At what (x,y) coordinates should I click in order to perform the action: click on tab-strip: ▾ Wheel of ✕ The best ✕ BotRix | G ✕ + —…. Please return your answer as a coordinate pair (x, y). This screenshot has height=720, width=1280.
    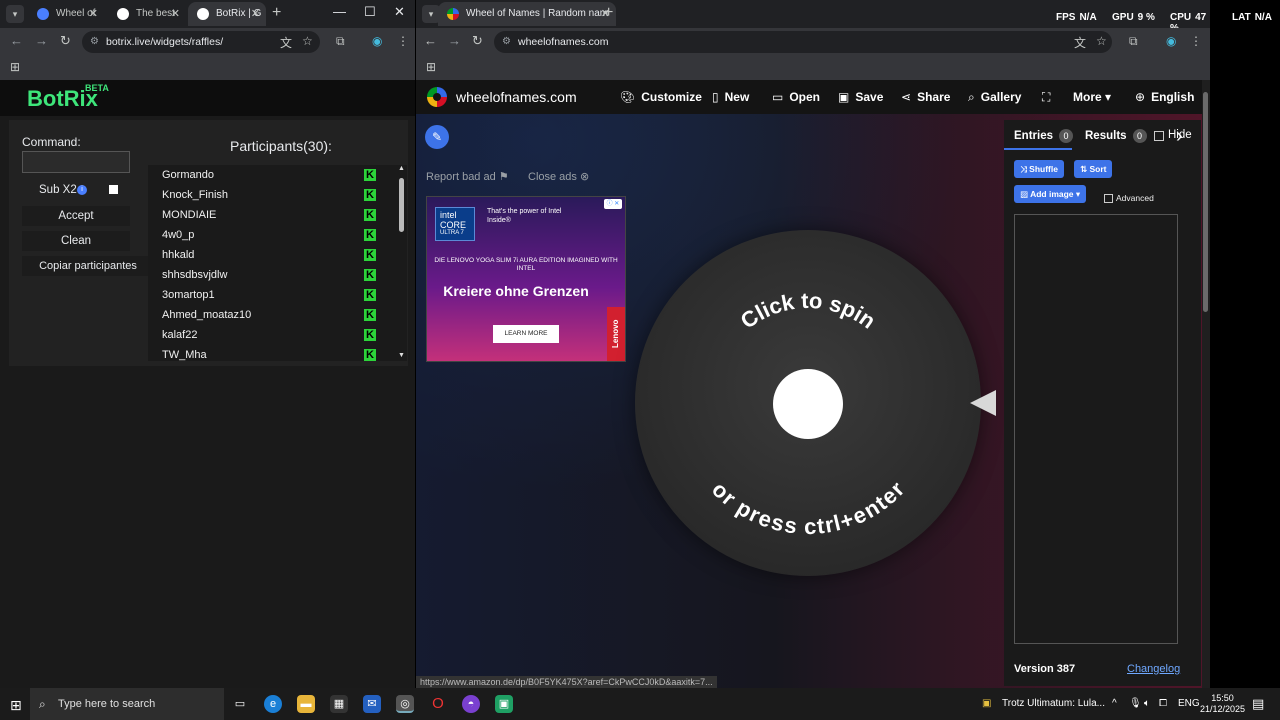
    Looking at the image, I should click on (207, 14).